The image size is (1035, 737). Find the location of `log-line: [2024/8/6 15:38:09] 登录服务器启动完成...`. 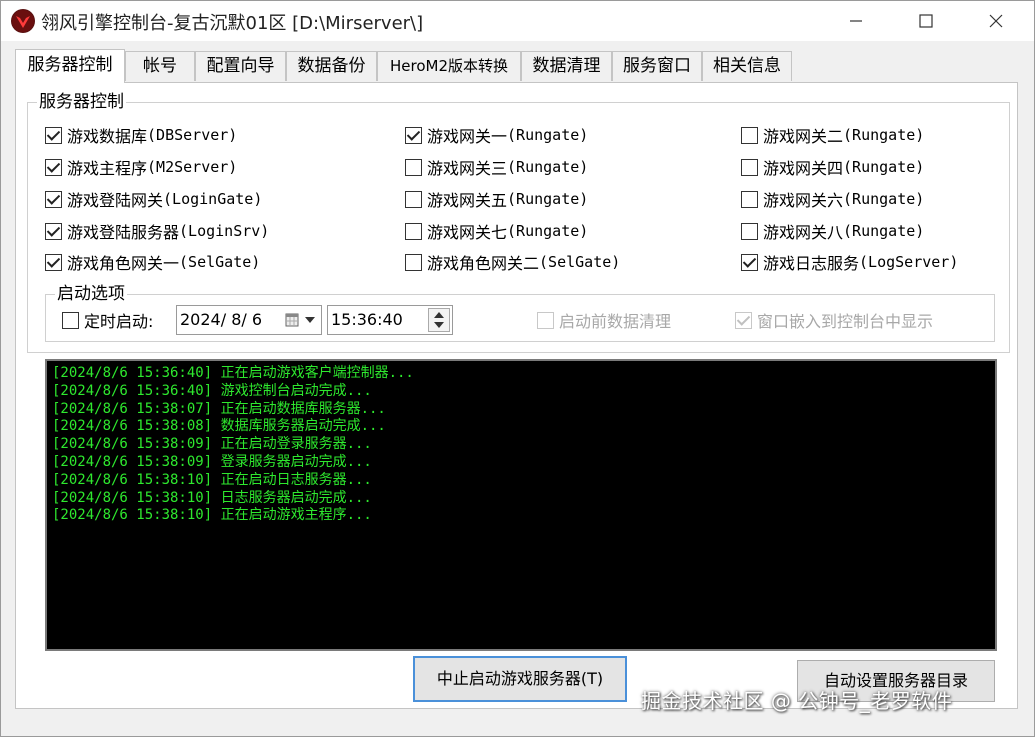

log-line: [2024/8/6 15:38:09] 登录服务器启动完成... is located at coordinates (212, 461).